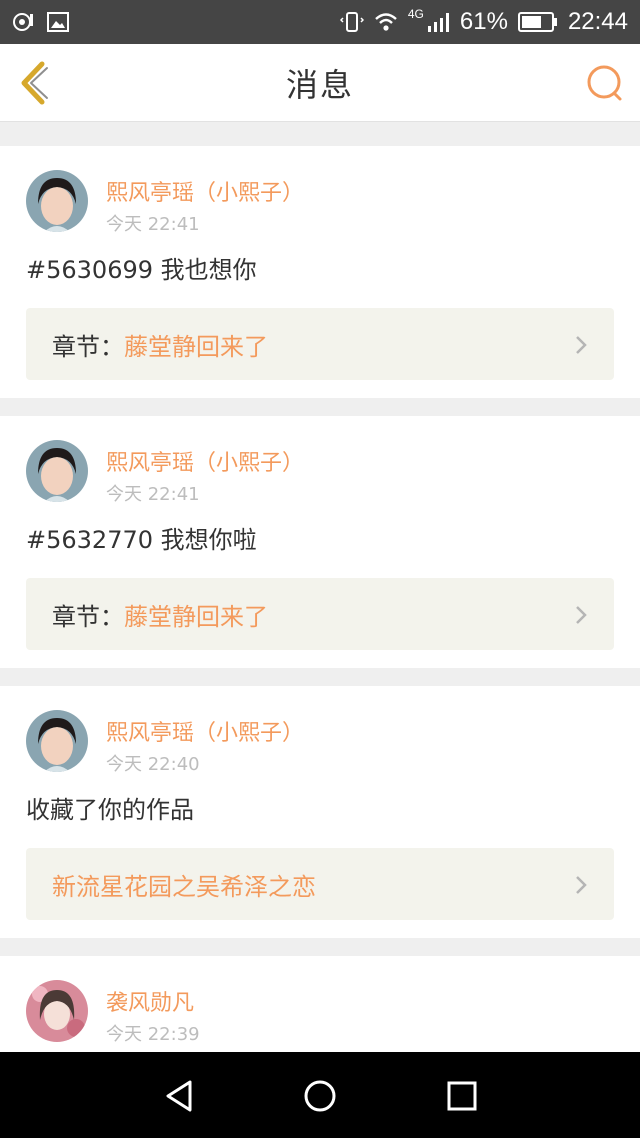  I want to click on message-time: 今天 22:40, so click(153, 764).